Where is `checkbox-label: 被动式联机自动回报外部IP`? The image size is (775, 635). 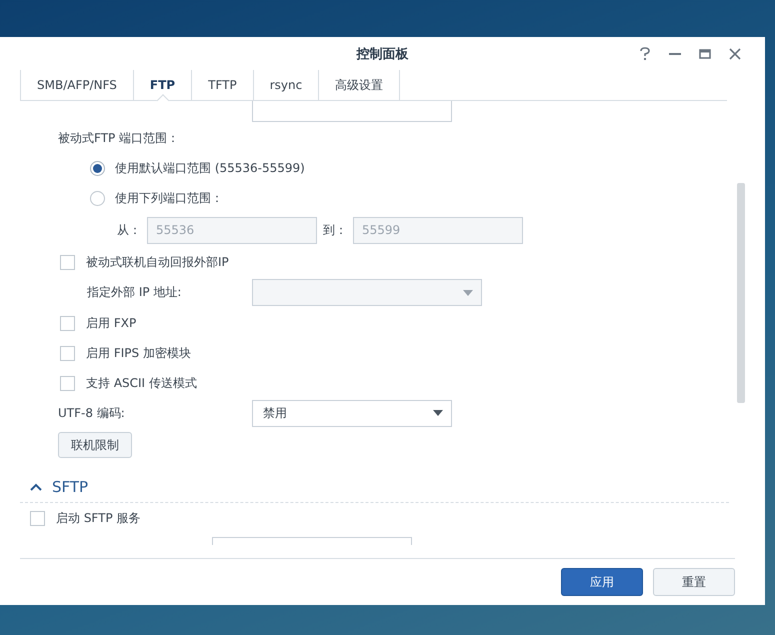
checkbox-label: 被动式联机自动回报外部IP is located at coordinates (157, 262).